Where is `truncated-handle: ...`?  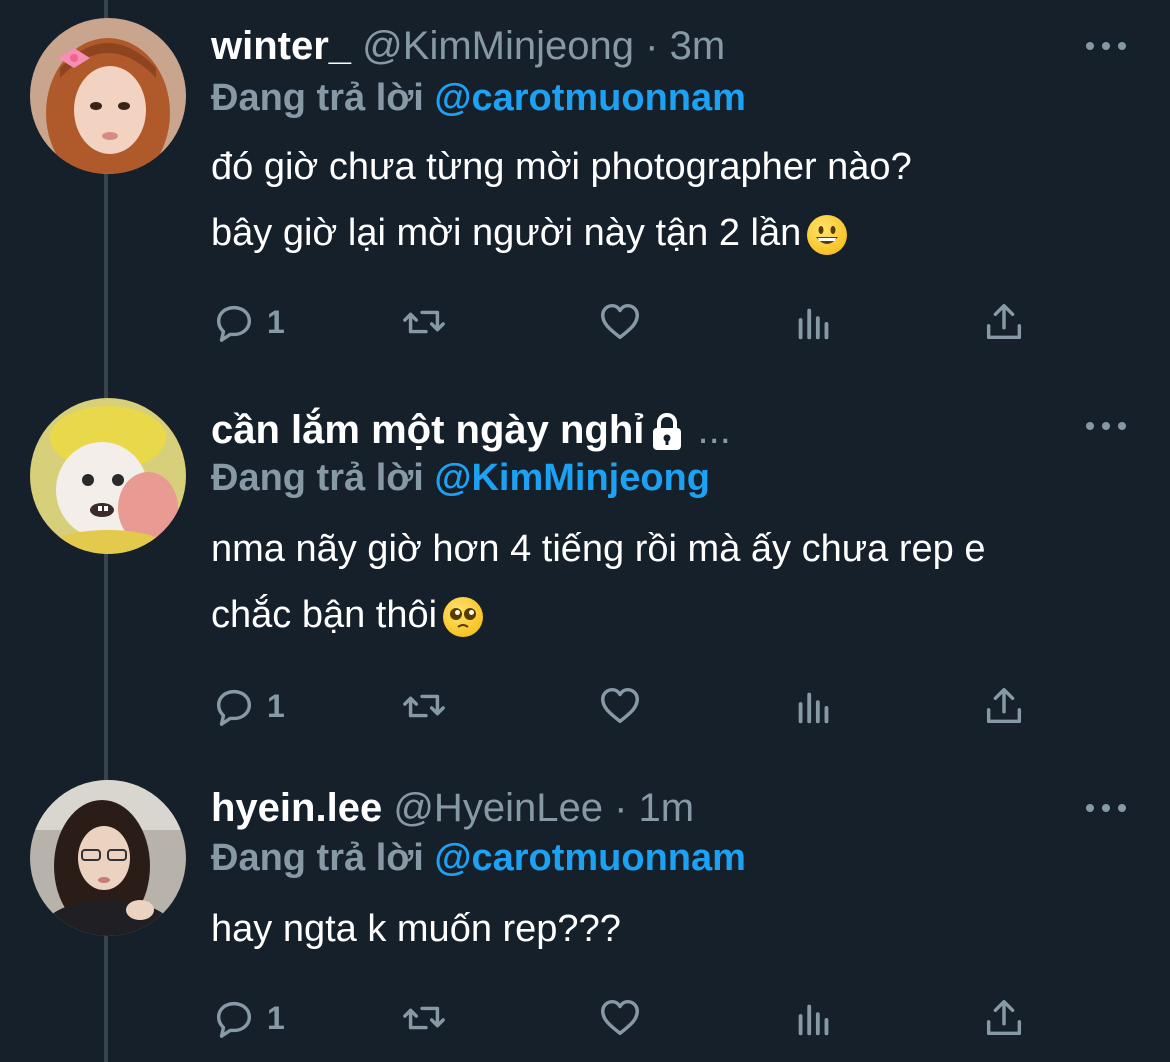
truncated-handle: ... is located at coordinates (714, 430).